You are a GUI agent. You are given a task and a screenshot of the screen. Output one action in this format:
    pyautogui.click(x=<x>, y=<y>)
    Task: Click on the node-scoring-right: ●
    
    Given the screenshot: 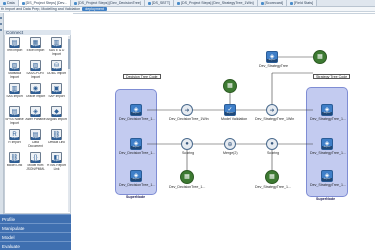 What is the action you would take?
    pyautogui.click(x=272, y=144)
    